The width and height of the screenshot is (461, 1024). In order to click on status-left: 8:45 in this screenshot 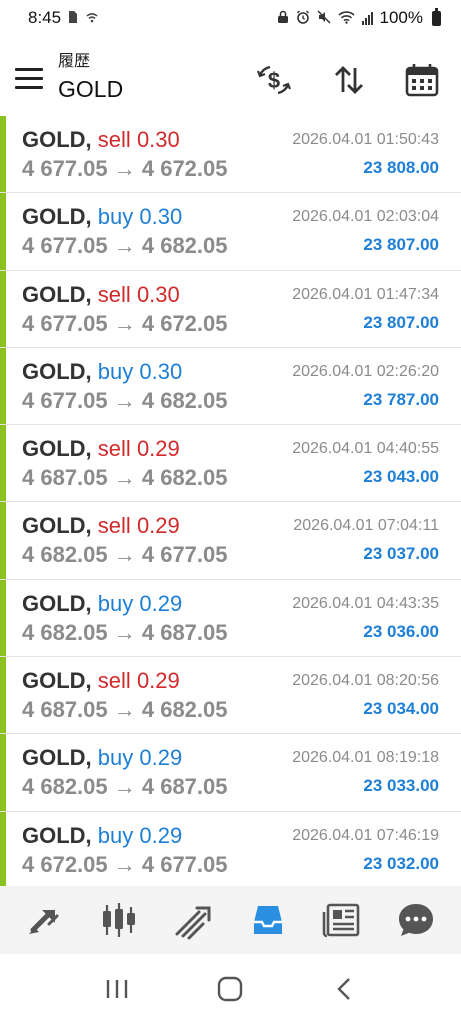, I will do `click(63, 18)`.